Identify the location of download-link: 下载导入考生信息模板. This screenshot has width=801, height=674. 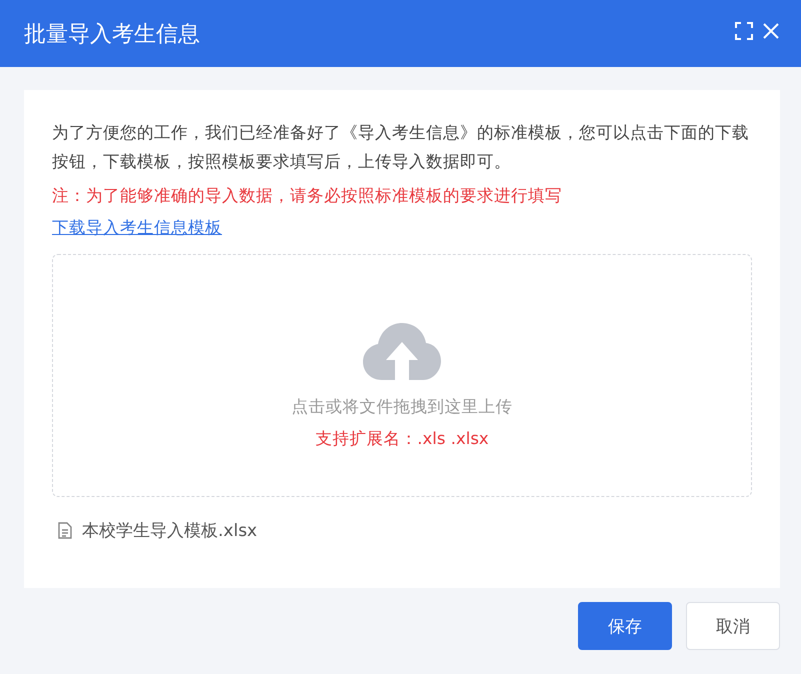
(137, 228).